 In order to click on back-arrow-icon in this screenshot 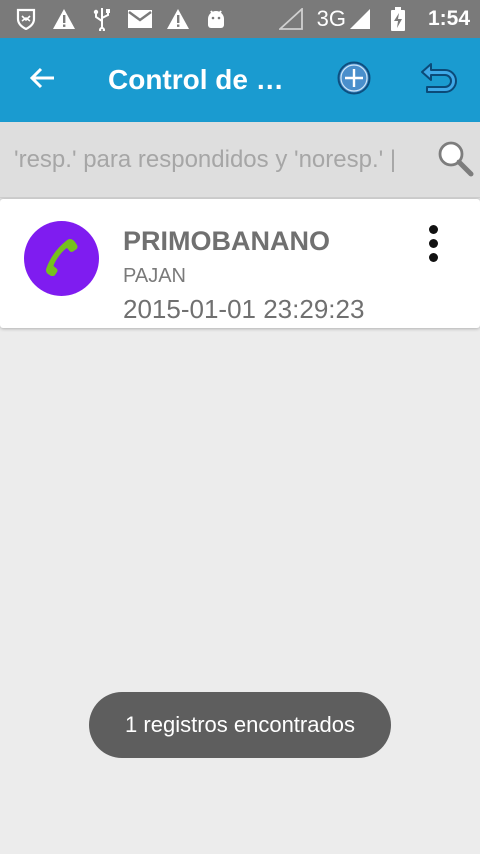, I will do `click(42, 80)`.